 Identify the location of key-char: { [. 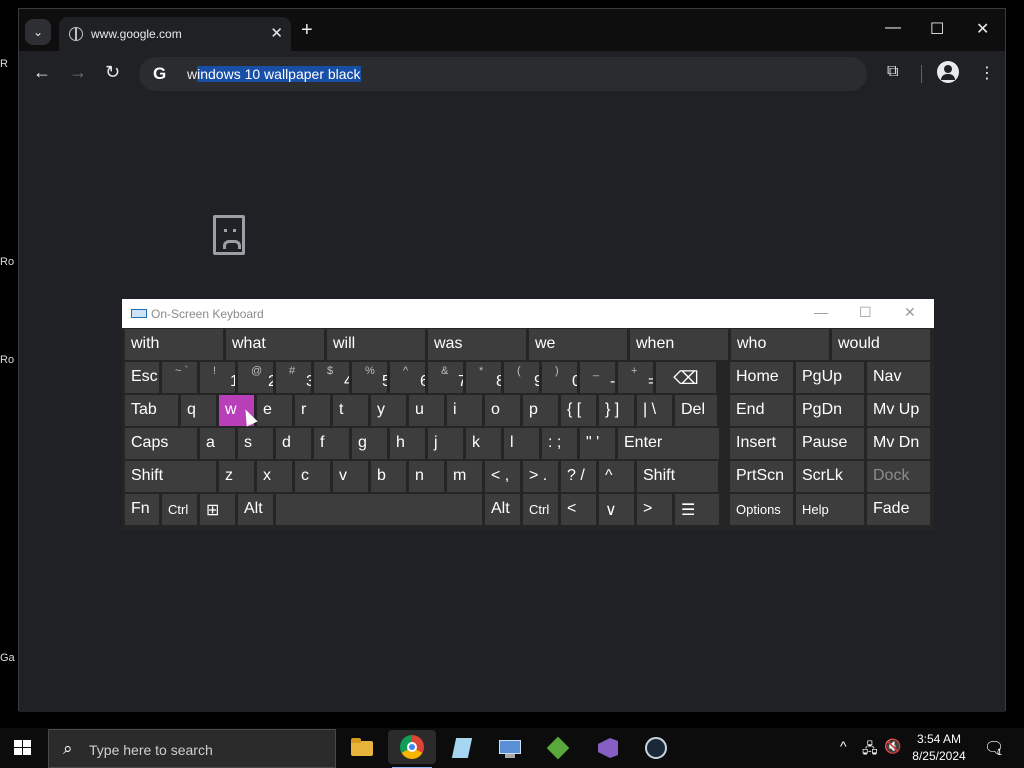
(578, 410).